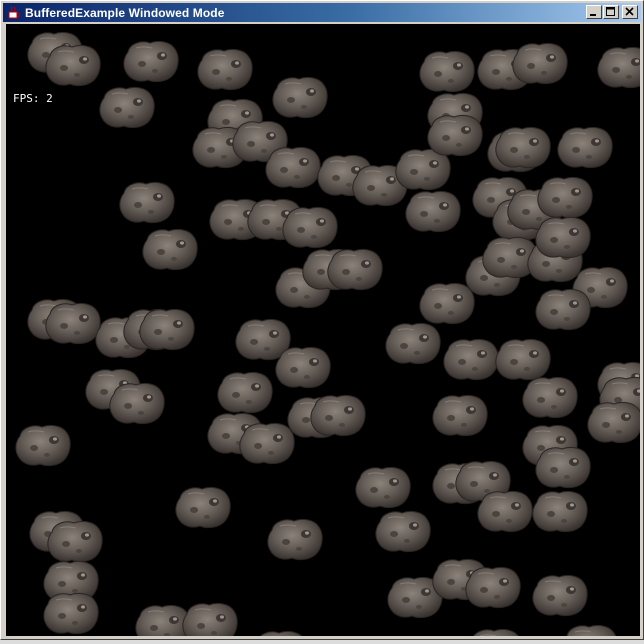  I want to click on minimize-button, so click(594, 12).